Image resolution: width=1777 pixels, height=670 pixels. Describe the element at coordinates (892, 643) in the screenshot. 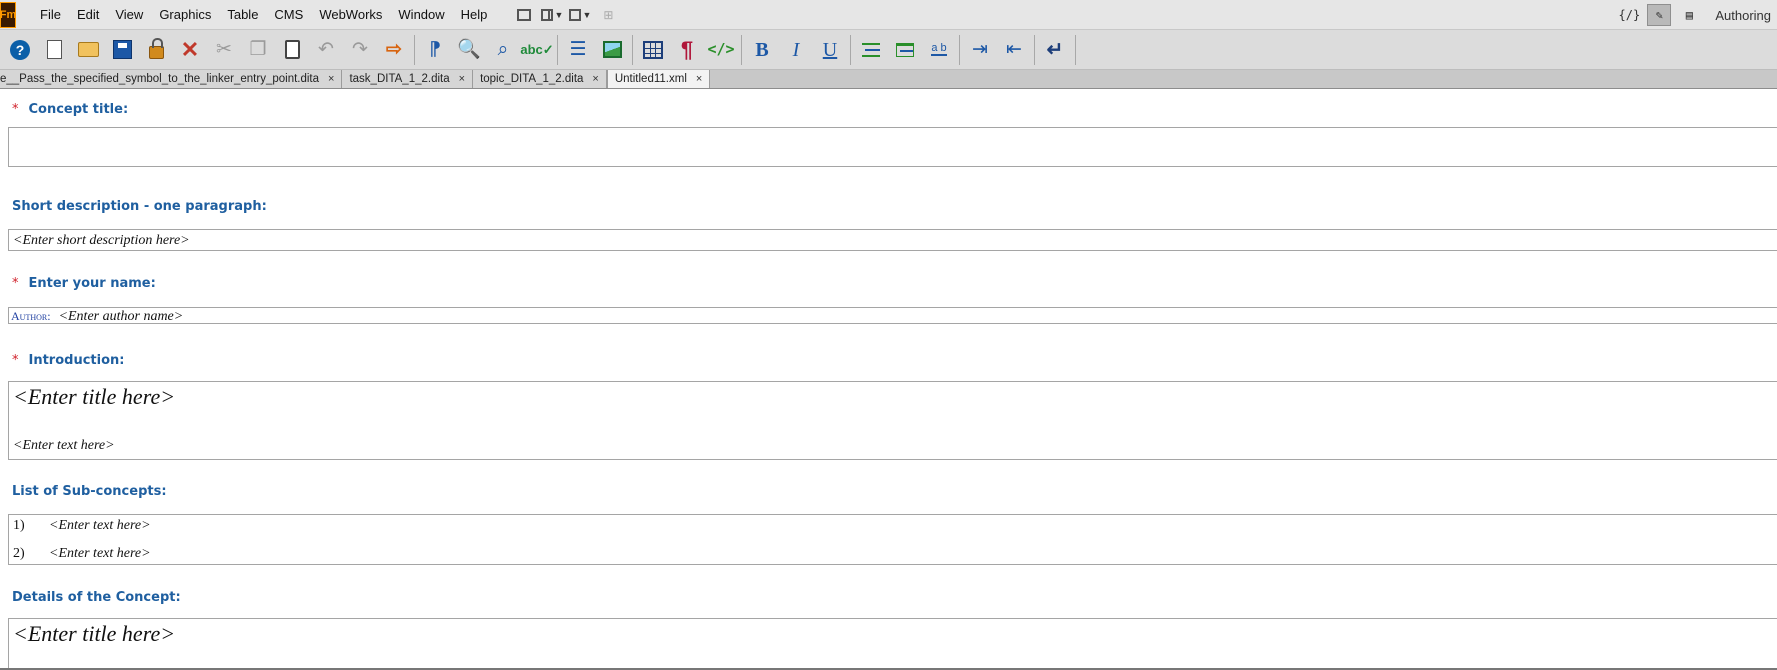

I see `details-field: <Enter title here>` at that location.